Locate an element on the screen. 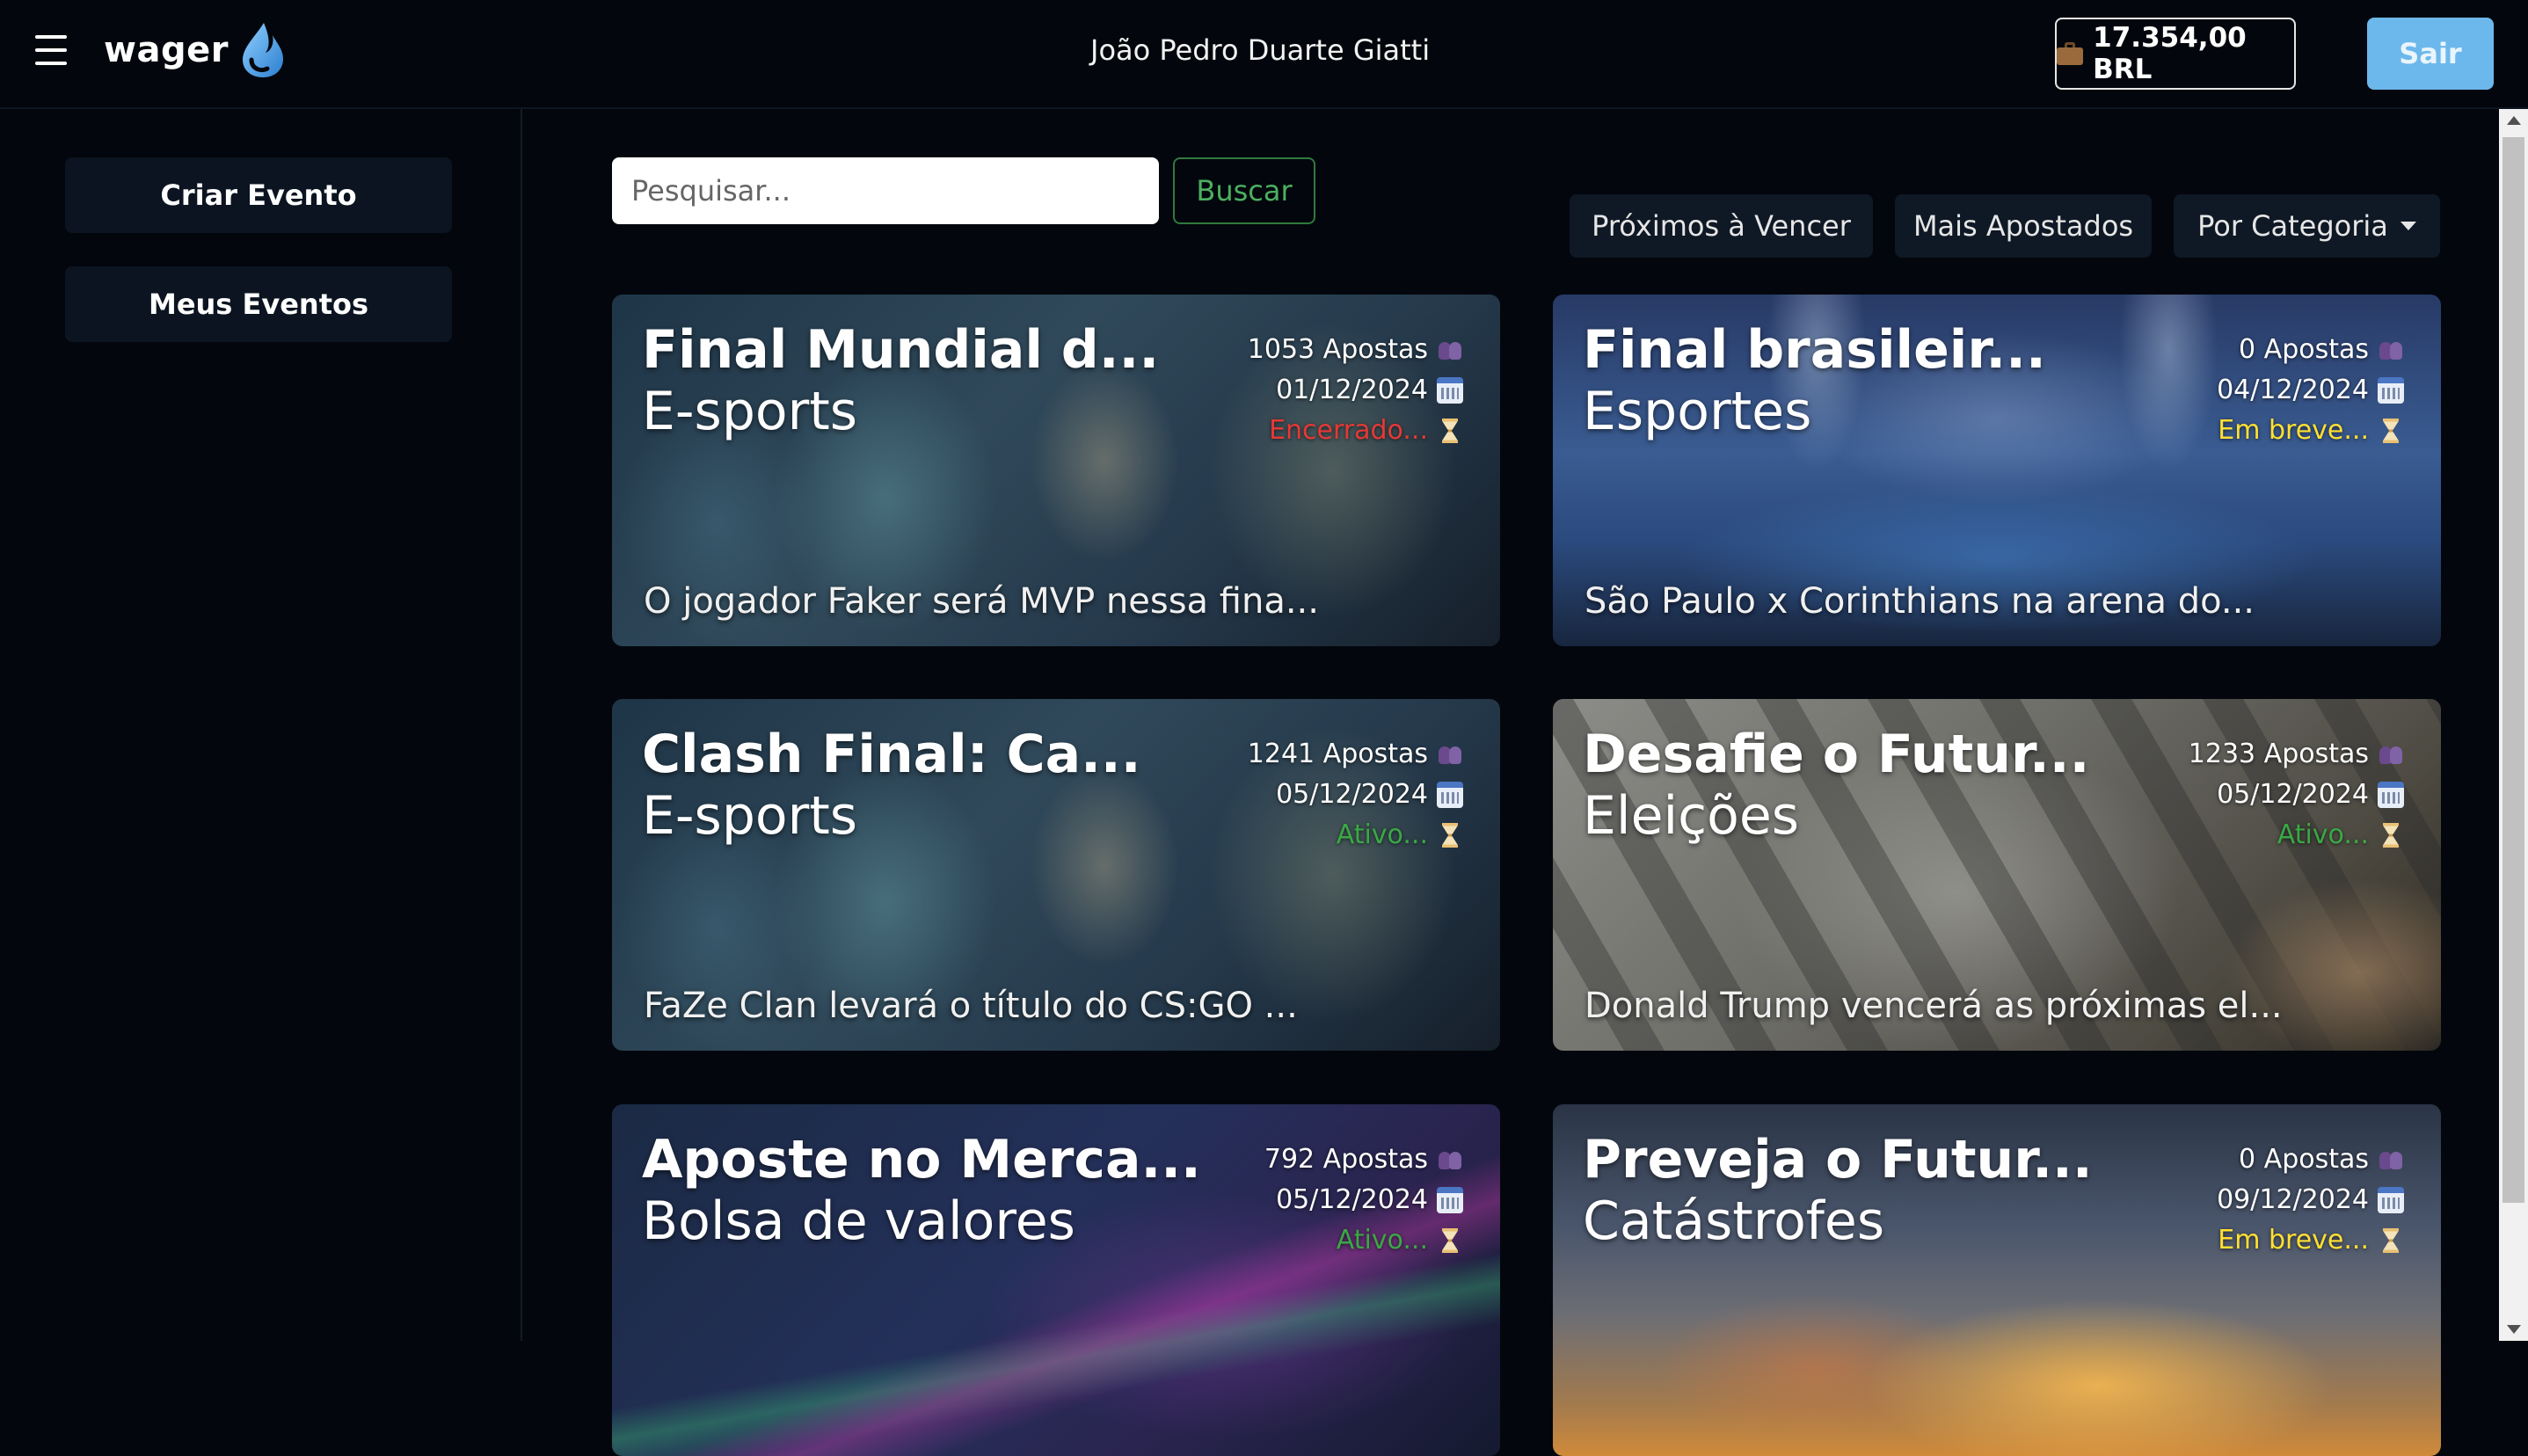  caret-down-icon is located at coordinates (2408, 226).